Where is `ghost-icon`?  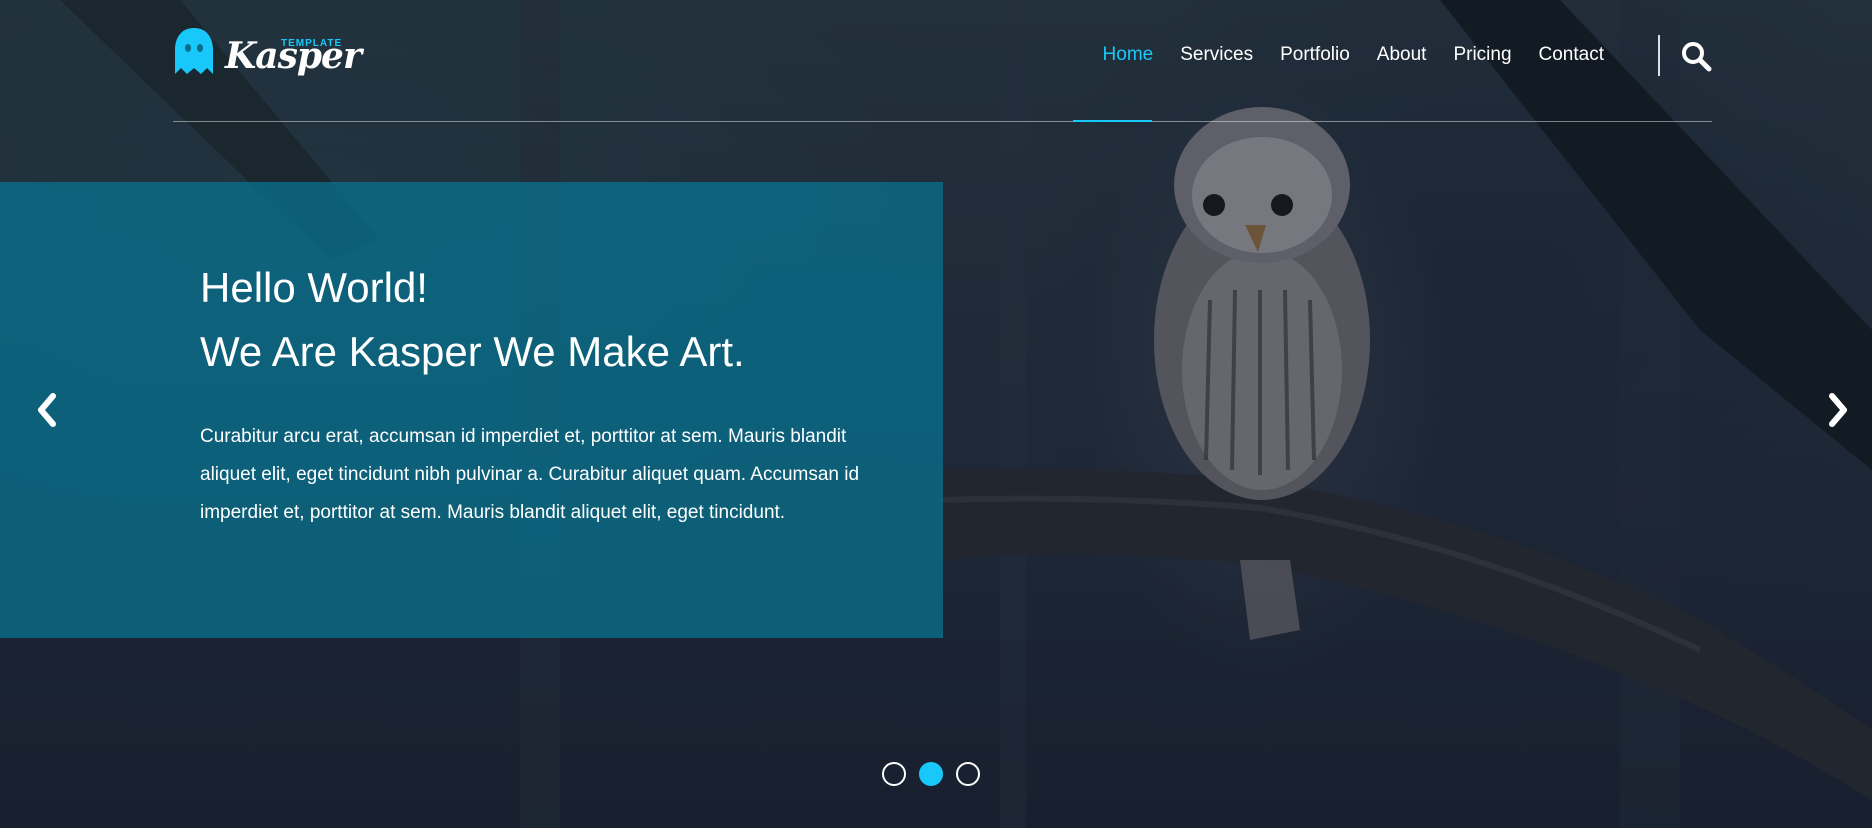
ghost-icon is located at coordinates (194, 51).